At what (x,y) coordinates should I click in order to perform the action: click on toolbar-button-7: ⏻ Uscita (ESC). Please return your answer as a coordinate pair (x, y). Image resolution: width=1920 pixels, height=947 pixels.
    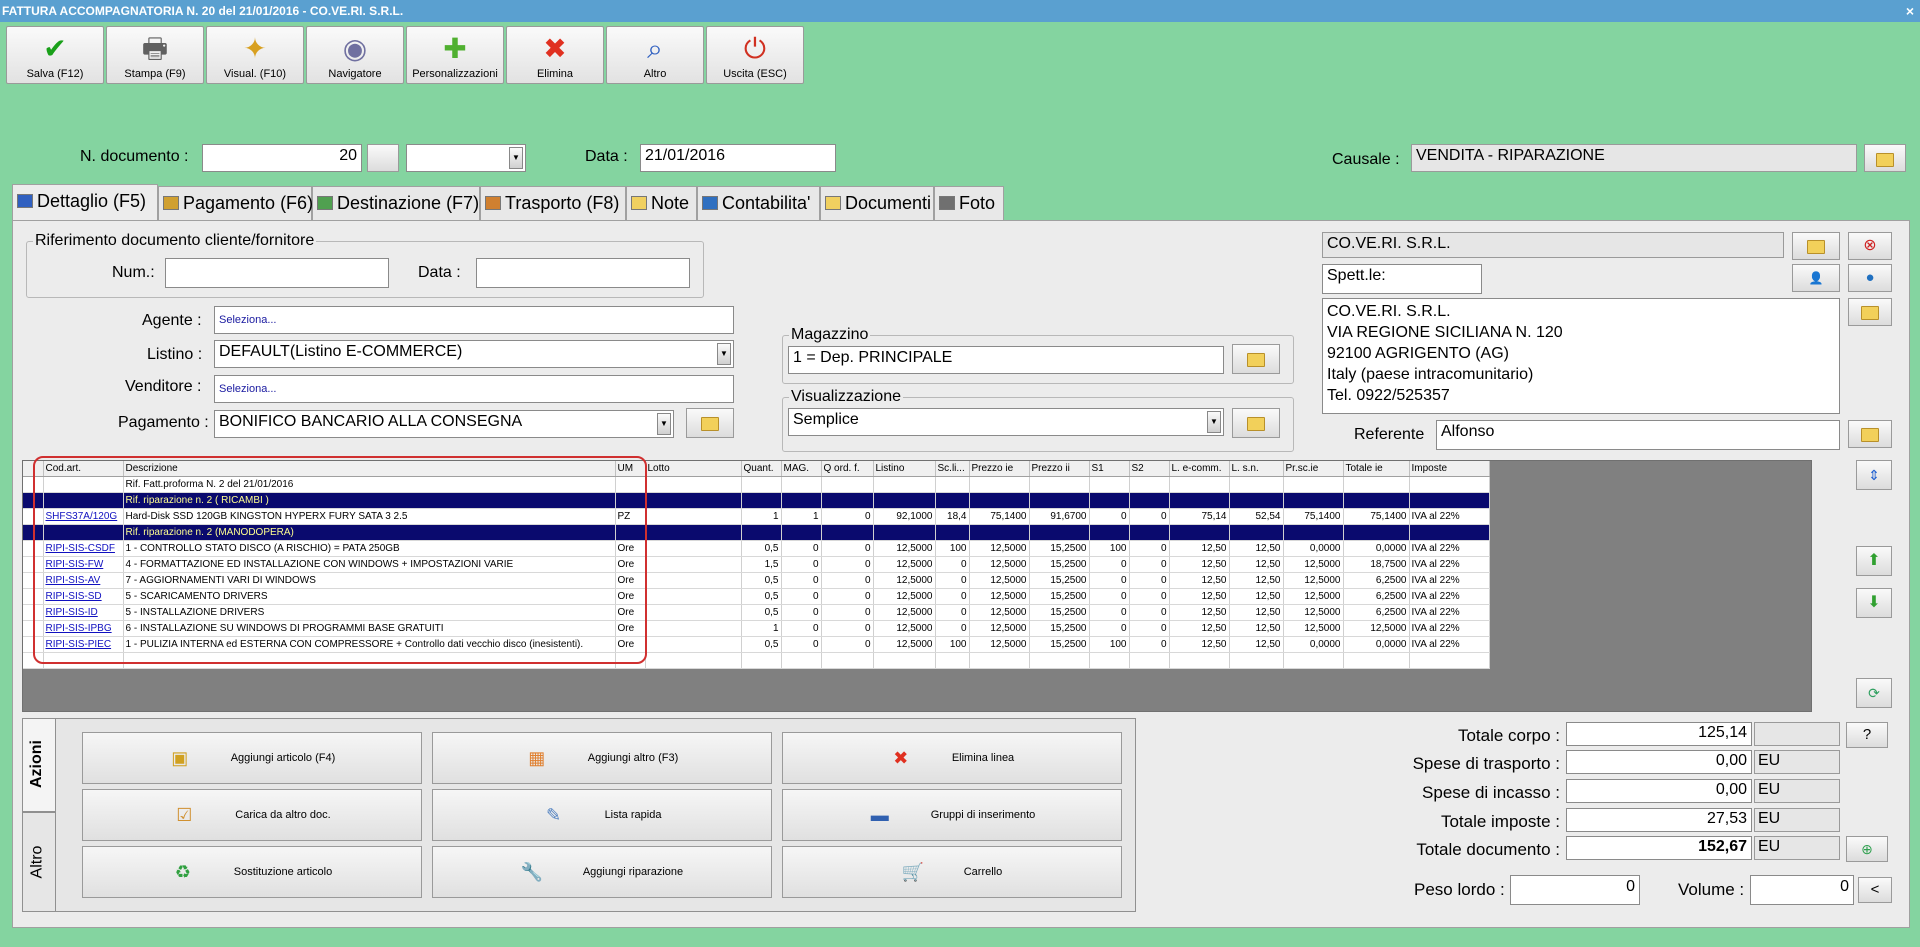
    Looking at the image, I should click on (755, 55).